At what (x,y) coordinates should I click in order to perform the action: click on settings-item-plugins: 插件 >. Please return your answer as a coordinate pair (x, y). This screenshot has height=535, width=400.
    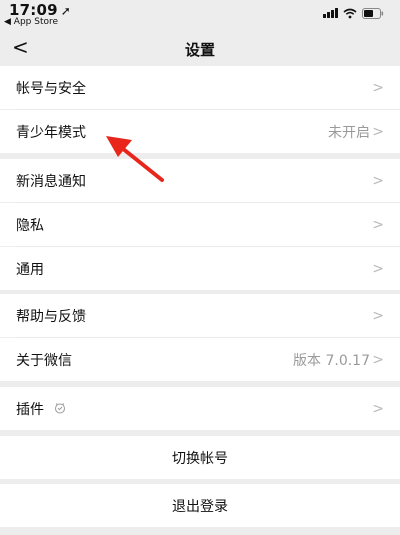
    Looking at the image, I should click on (200, 408).